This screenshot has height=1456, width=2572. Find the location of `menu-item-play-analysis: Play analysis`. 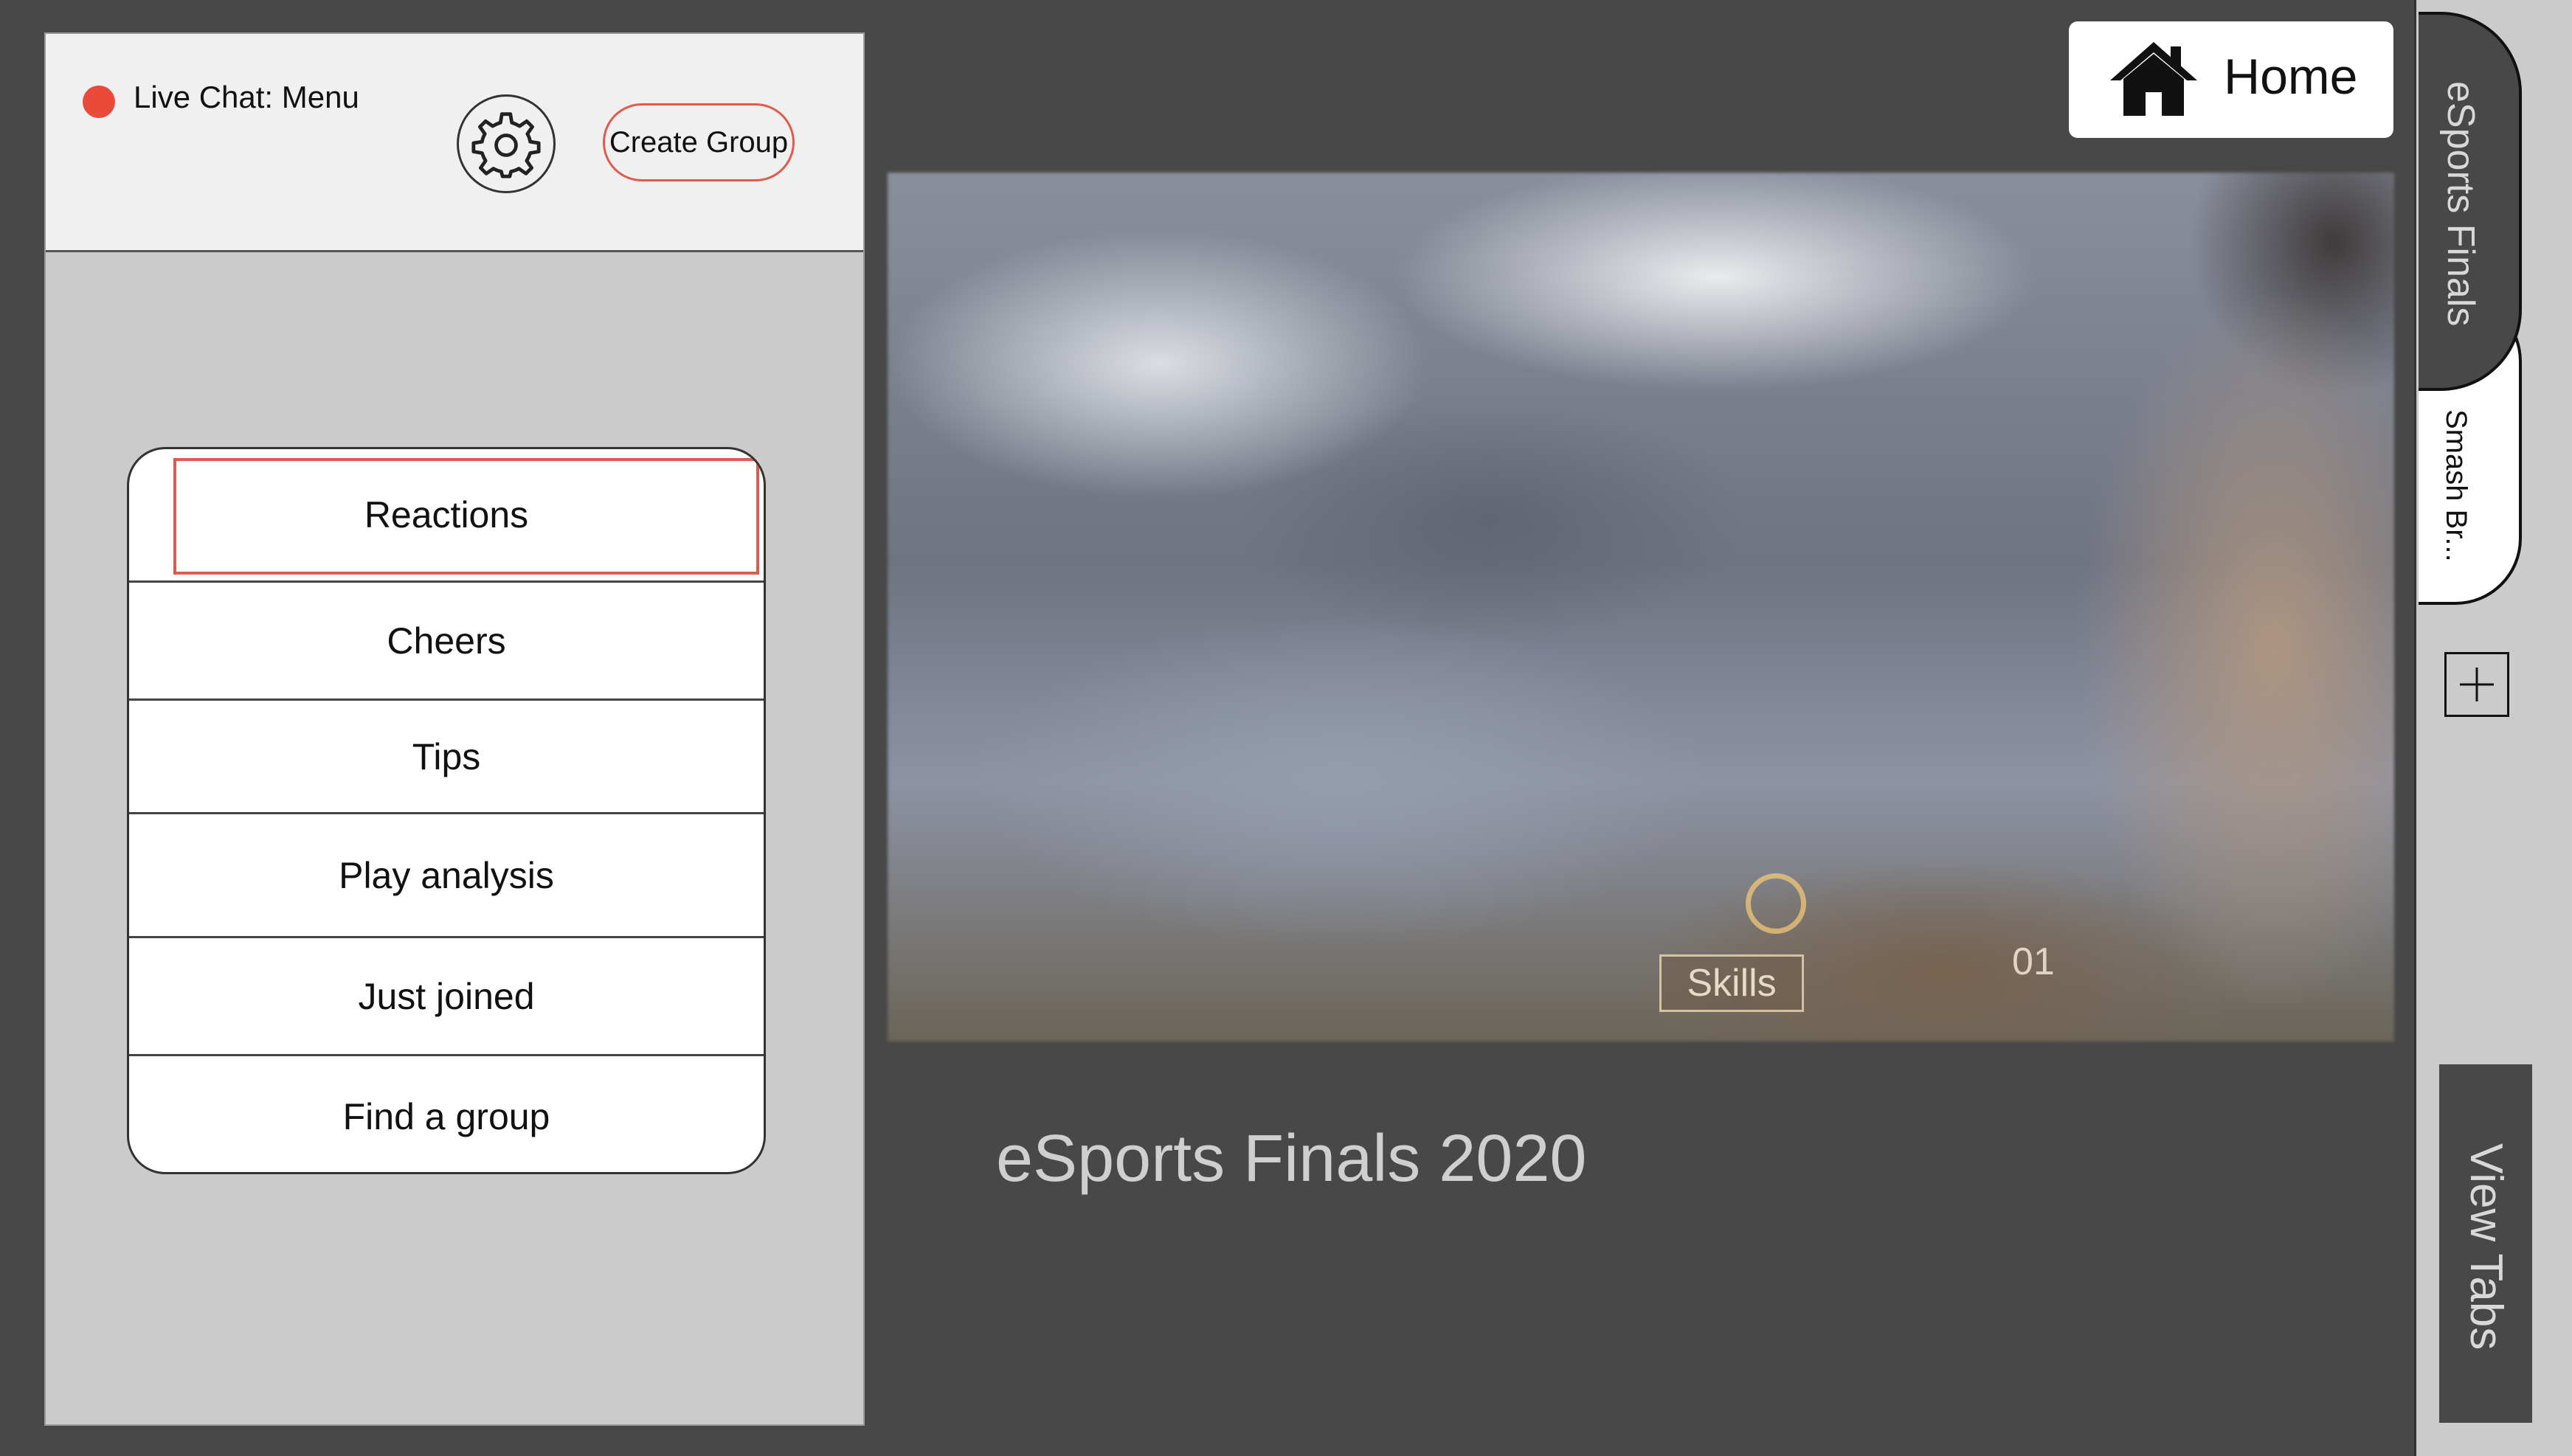

menu-item-play-analysis: Play analysis is located at coordinates (447, 874).